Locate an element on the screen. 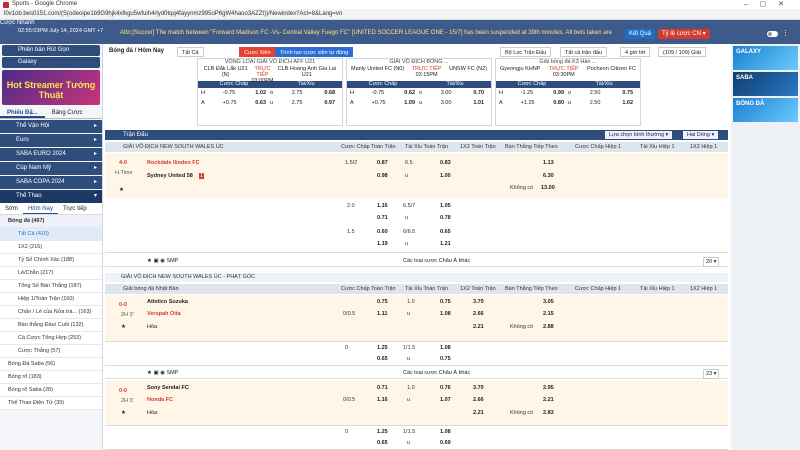  odd: 2.95 is located at coordinates (548, 388).